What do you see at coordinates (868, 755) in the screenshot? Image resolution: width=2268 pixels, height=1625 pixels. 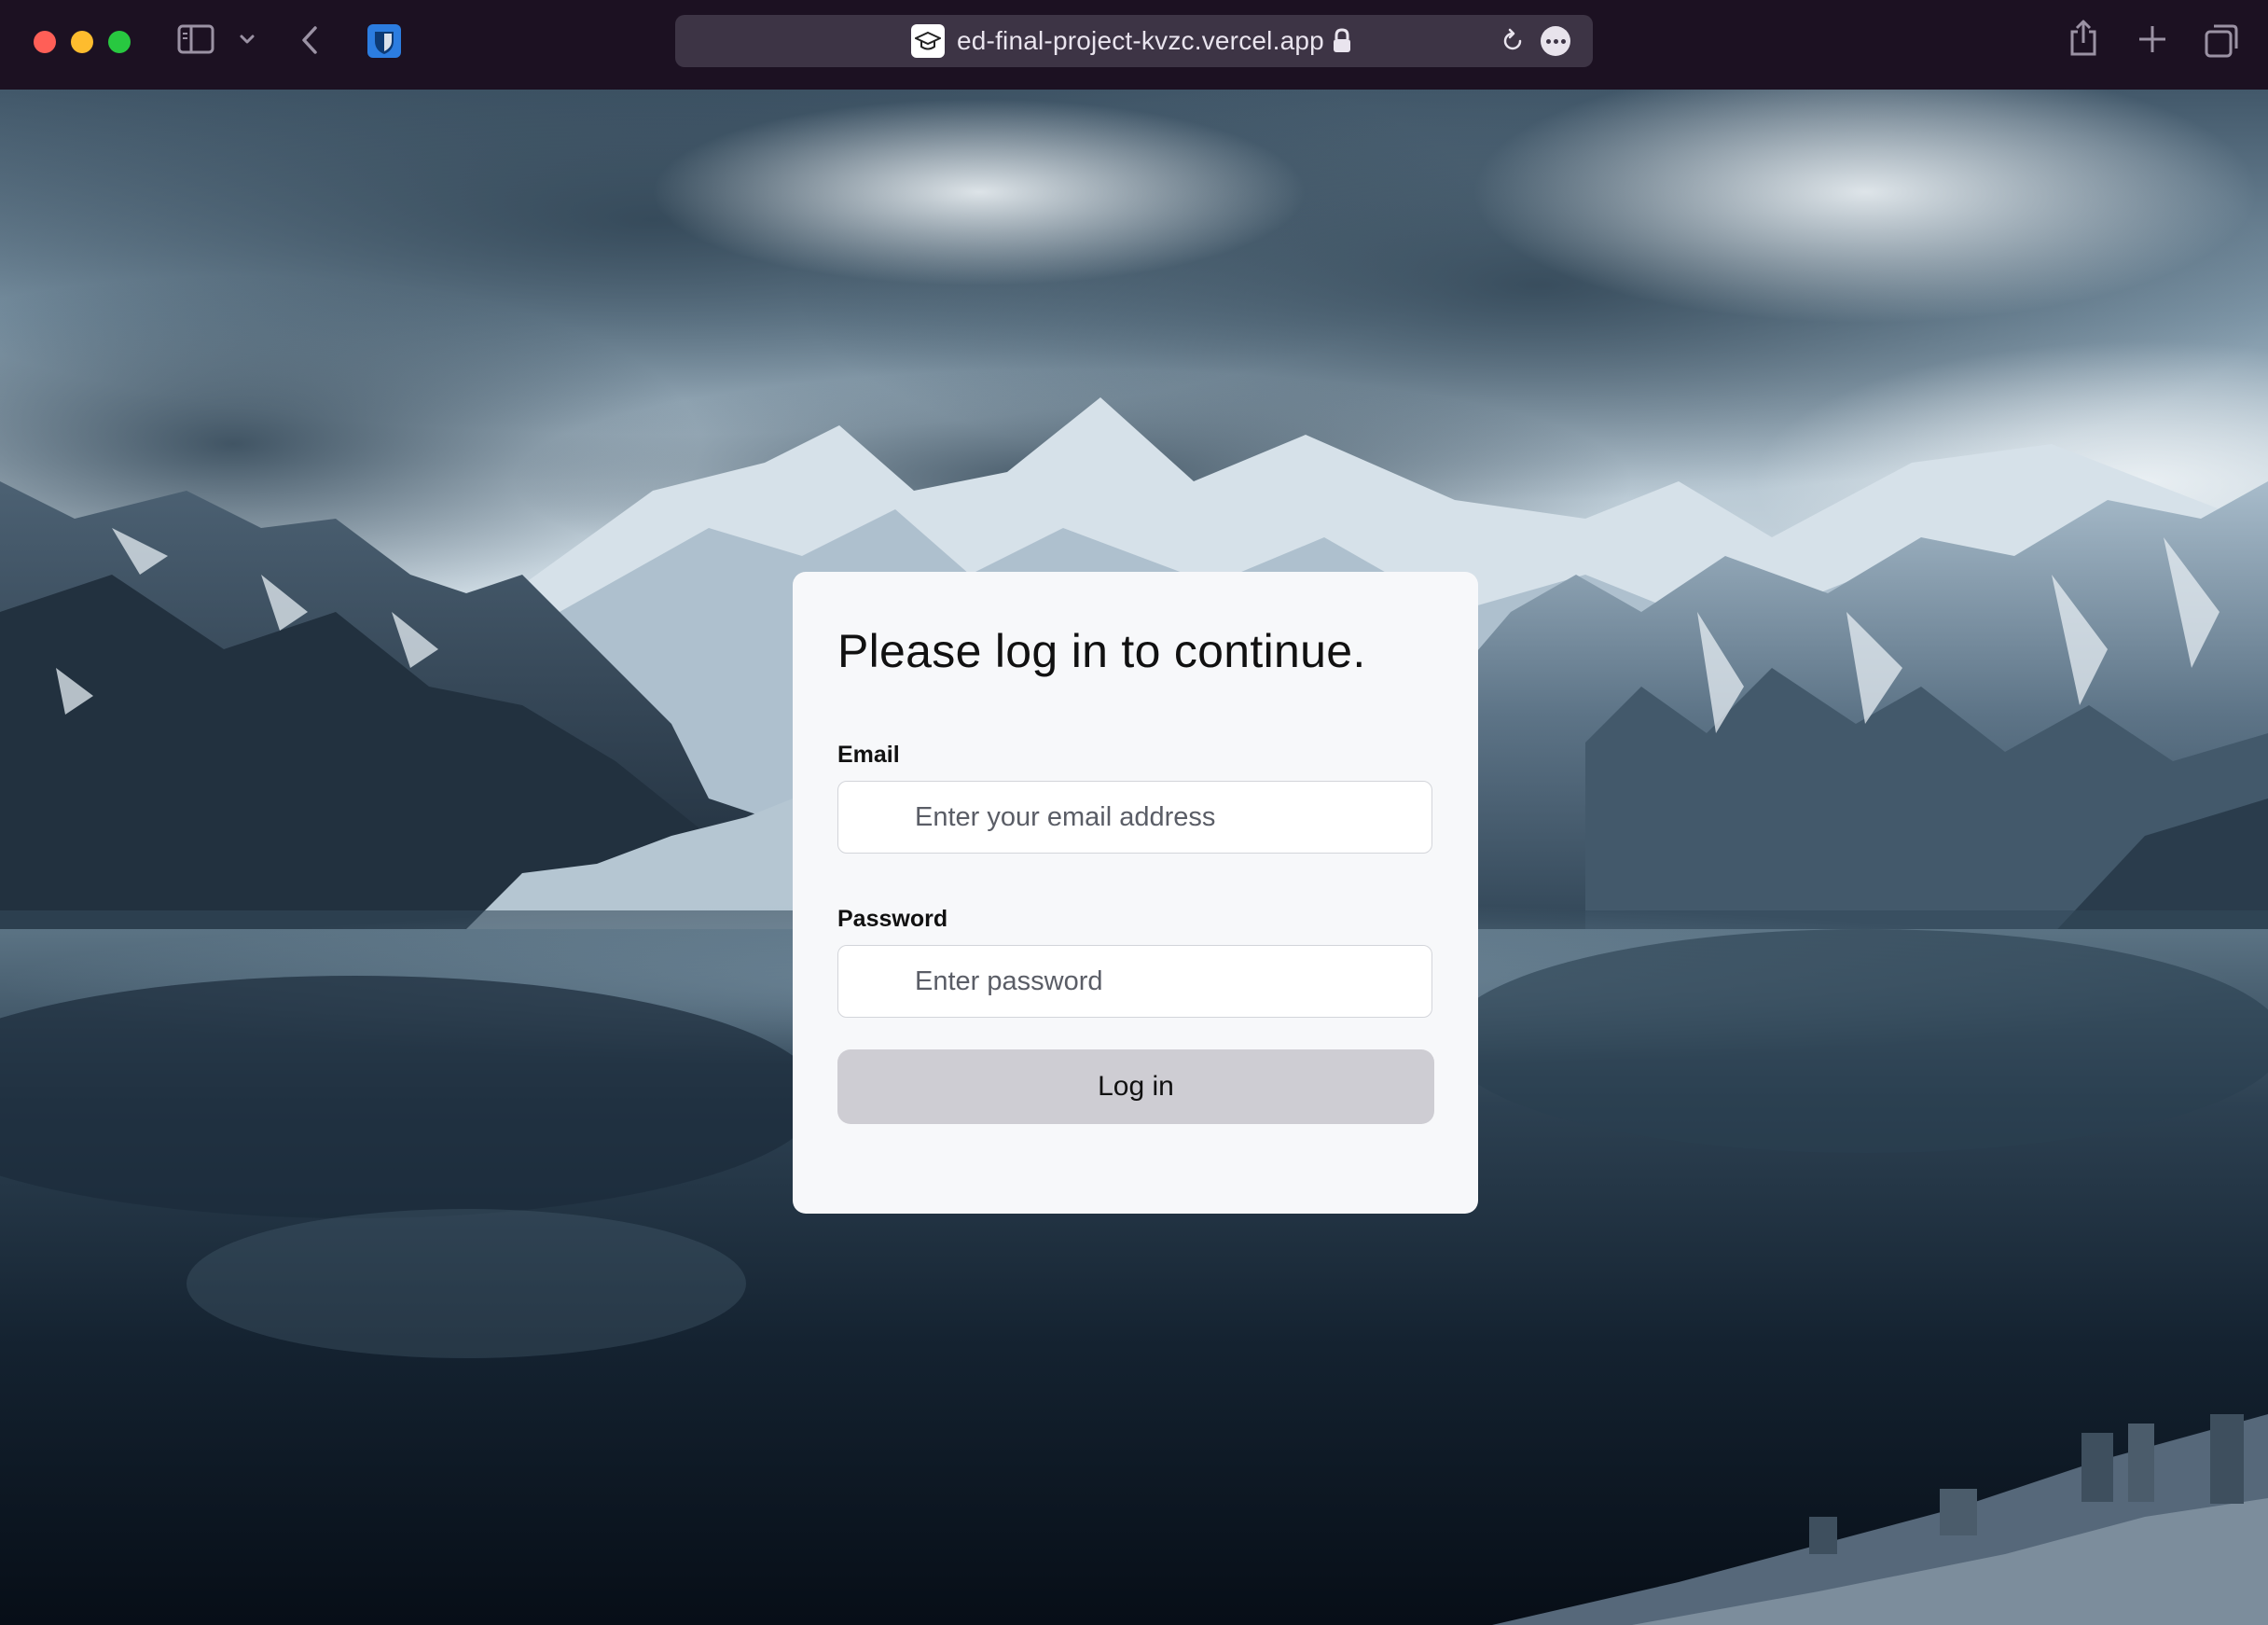 I see `email-label: Email` at bounding box center [868, 755].